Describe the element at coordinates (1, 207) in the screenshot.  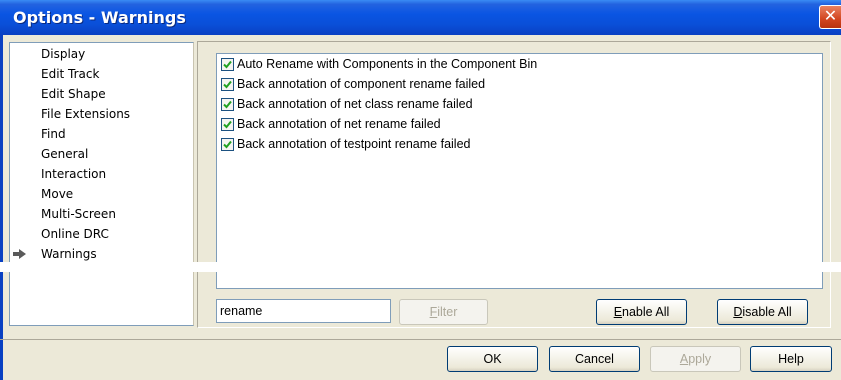
I see `window-frame-edge` at that location.